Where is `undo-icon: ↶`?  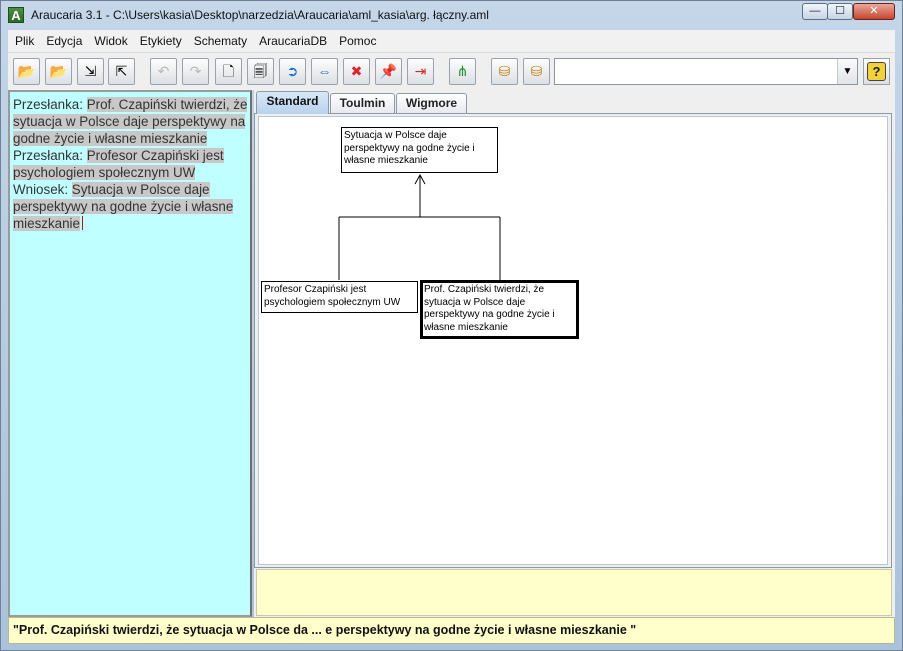 undo-icon: ↶ is located at coordinates (163, 71).